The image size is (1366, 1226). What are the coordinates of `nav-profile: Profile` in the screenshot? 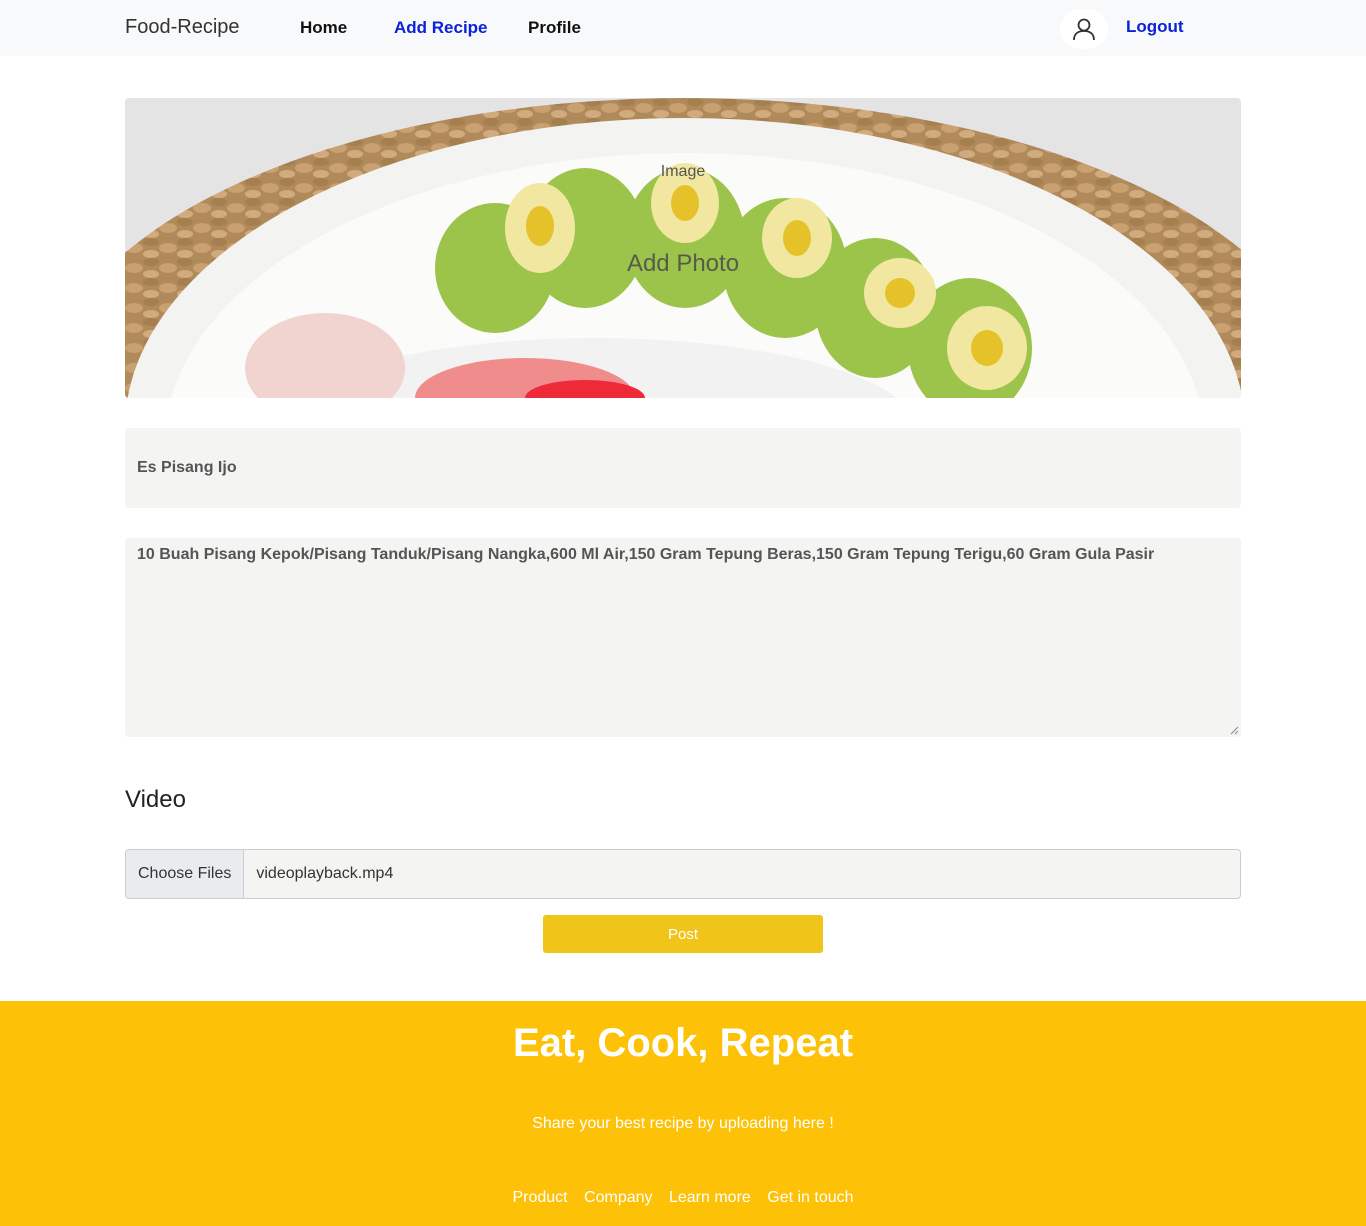 It's located at (554, 28).